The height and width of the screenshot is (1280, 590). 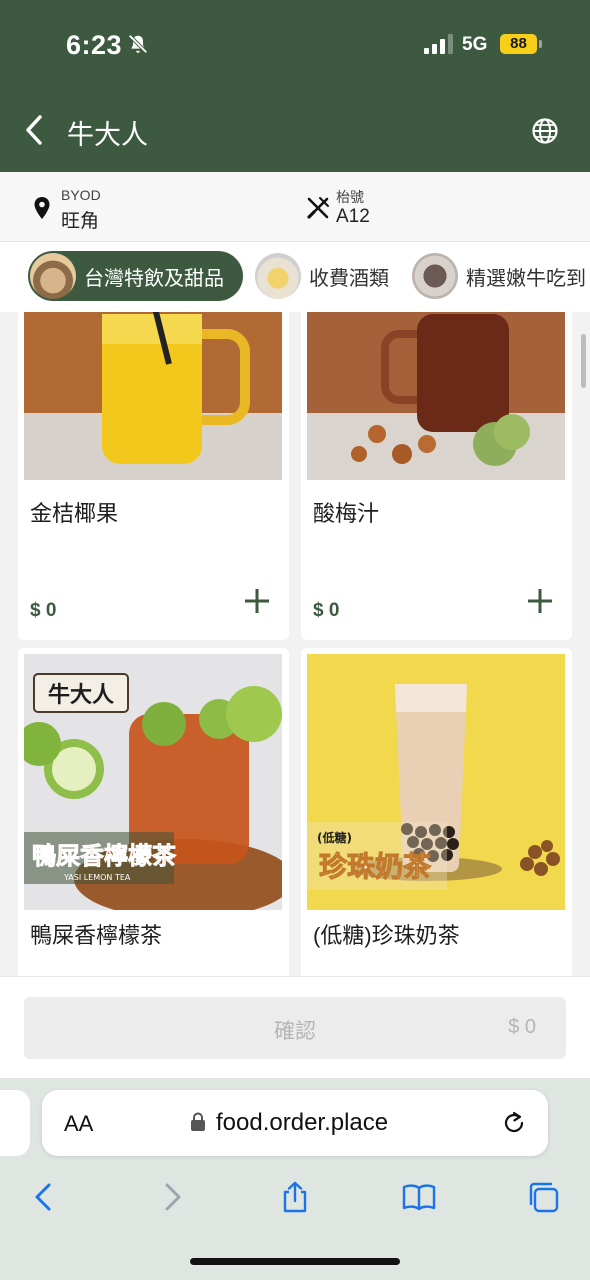 I want to click on table-label: 枱號, so click(x=350, y=197).